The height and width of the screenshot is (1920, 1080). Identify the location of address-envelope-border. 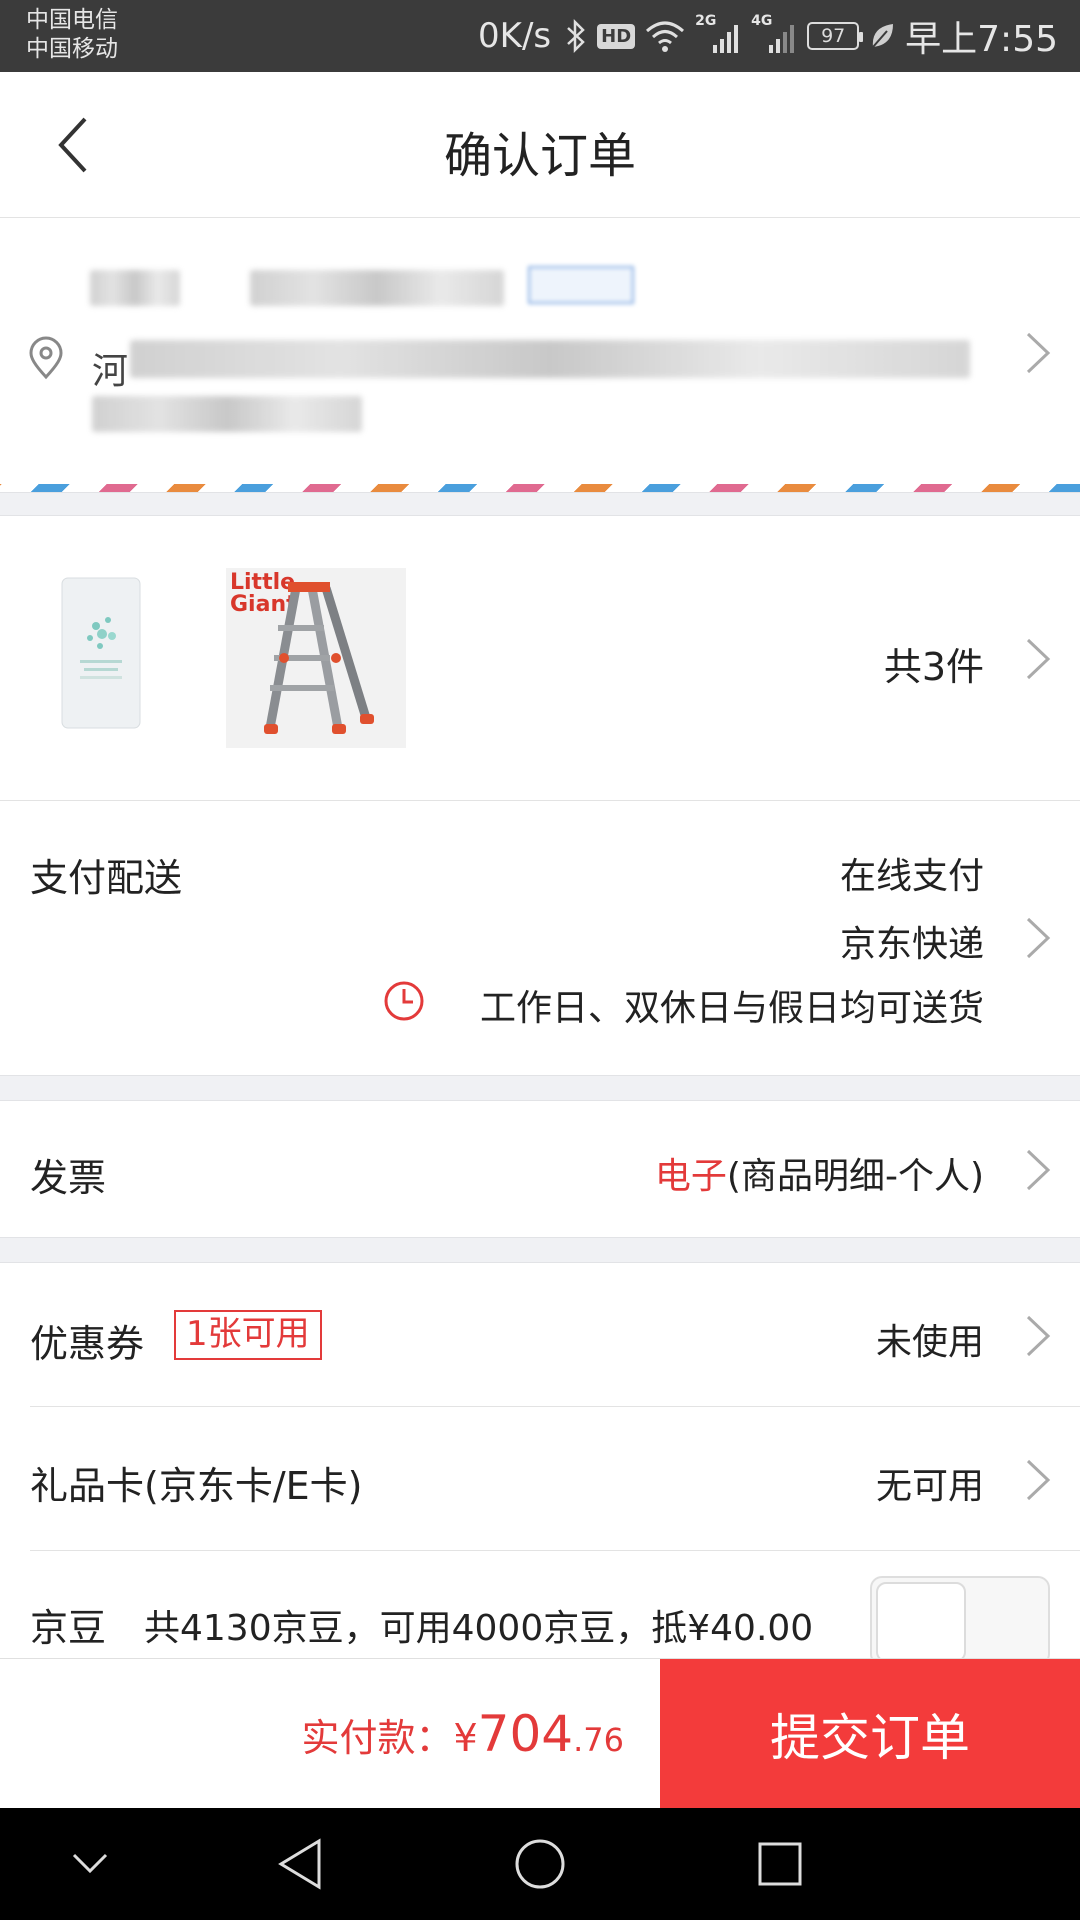
(540, 488).